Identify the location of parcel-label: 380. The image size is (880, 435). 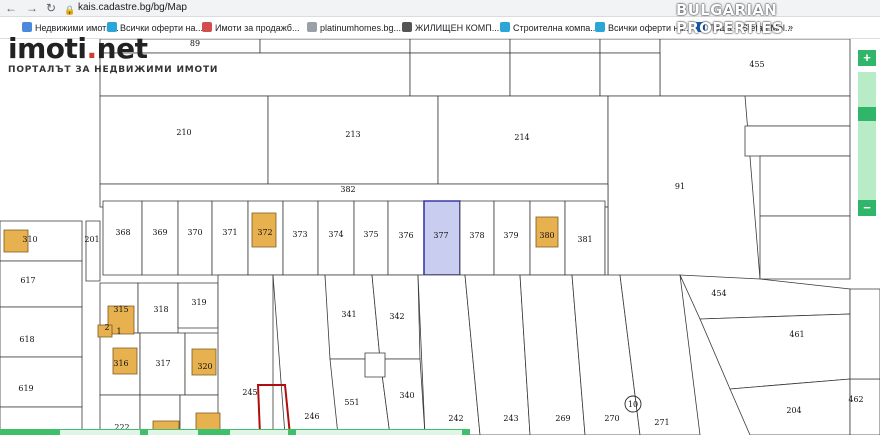
(546, 235).